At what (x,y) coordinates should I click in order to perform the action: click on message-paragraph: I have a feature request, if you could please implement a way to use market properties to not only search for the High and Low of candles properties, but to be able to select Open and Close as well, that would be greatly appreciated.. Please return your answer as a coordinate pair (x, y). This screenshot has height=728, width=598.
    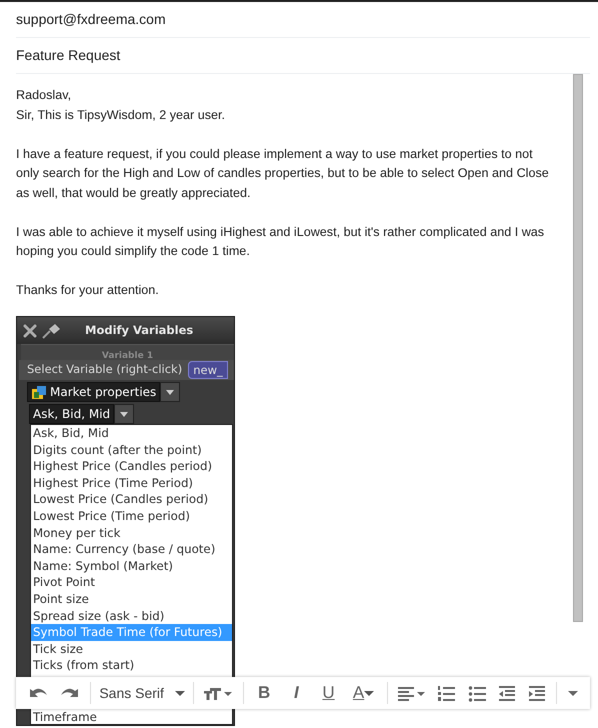
    Looking at the image, I should click on (283, 174).